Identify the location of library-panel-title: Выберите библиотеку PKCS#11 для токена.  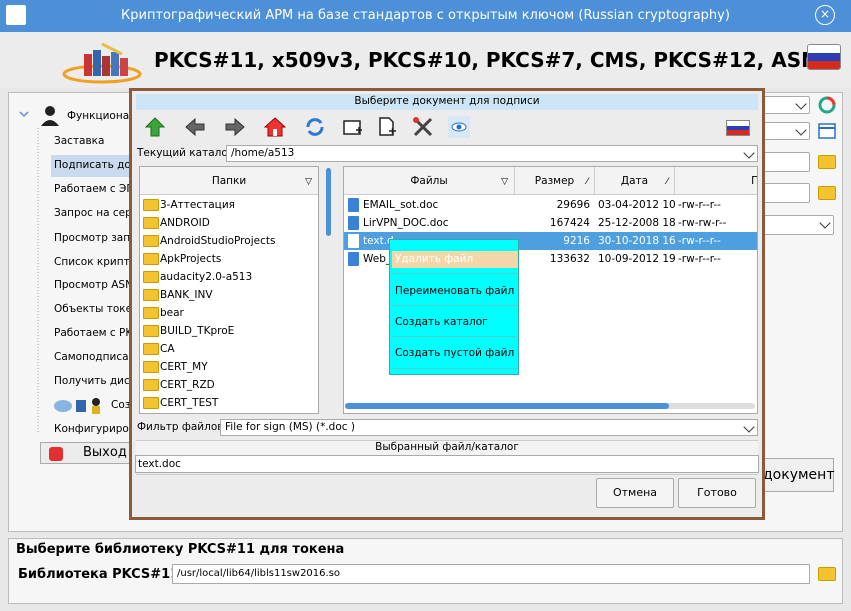
(180, 549).